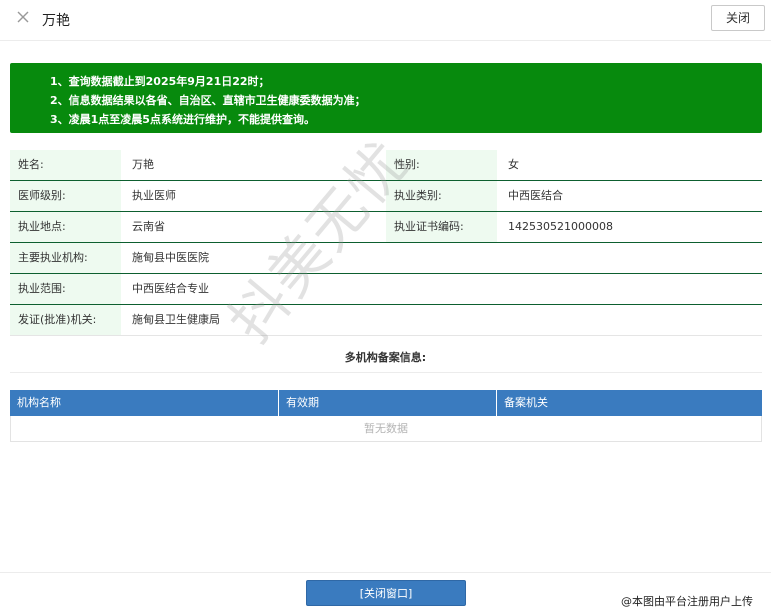  Describe the element at coordinates (513, 164) in the screenshot. I see `gender-value: 女` at that location.